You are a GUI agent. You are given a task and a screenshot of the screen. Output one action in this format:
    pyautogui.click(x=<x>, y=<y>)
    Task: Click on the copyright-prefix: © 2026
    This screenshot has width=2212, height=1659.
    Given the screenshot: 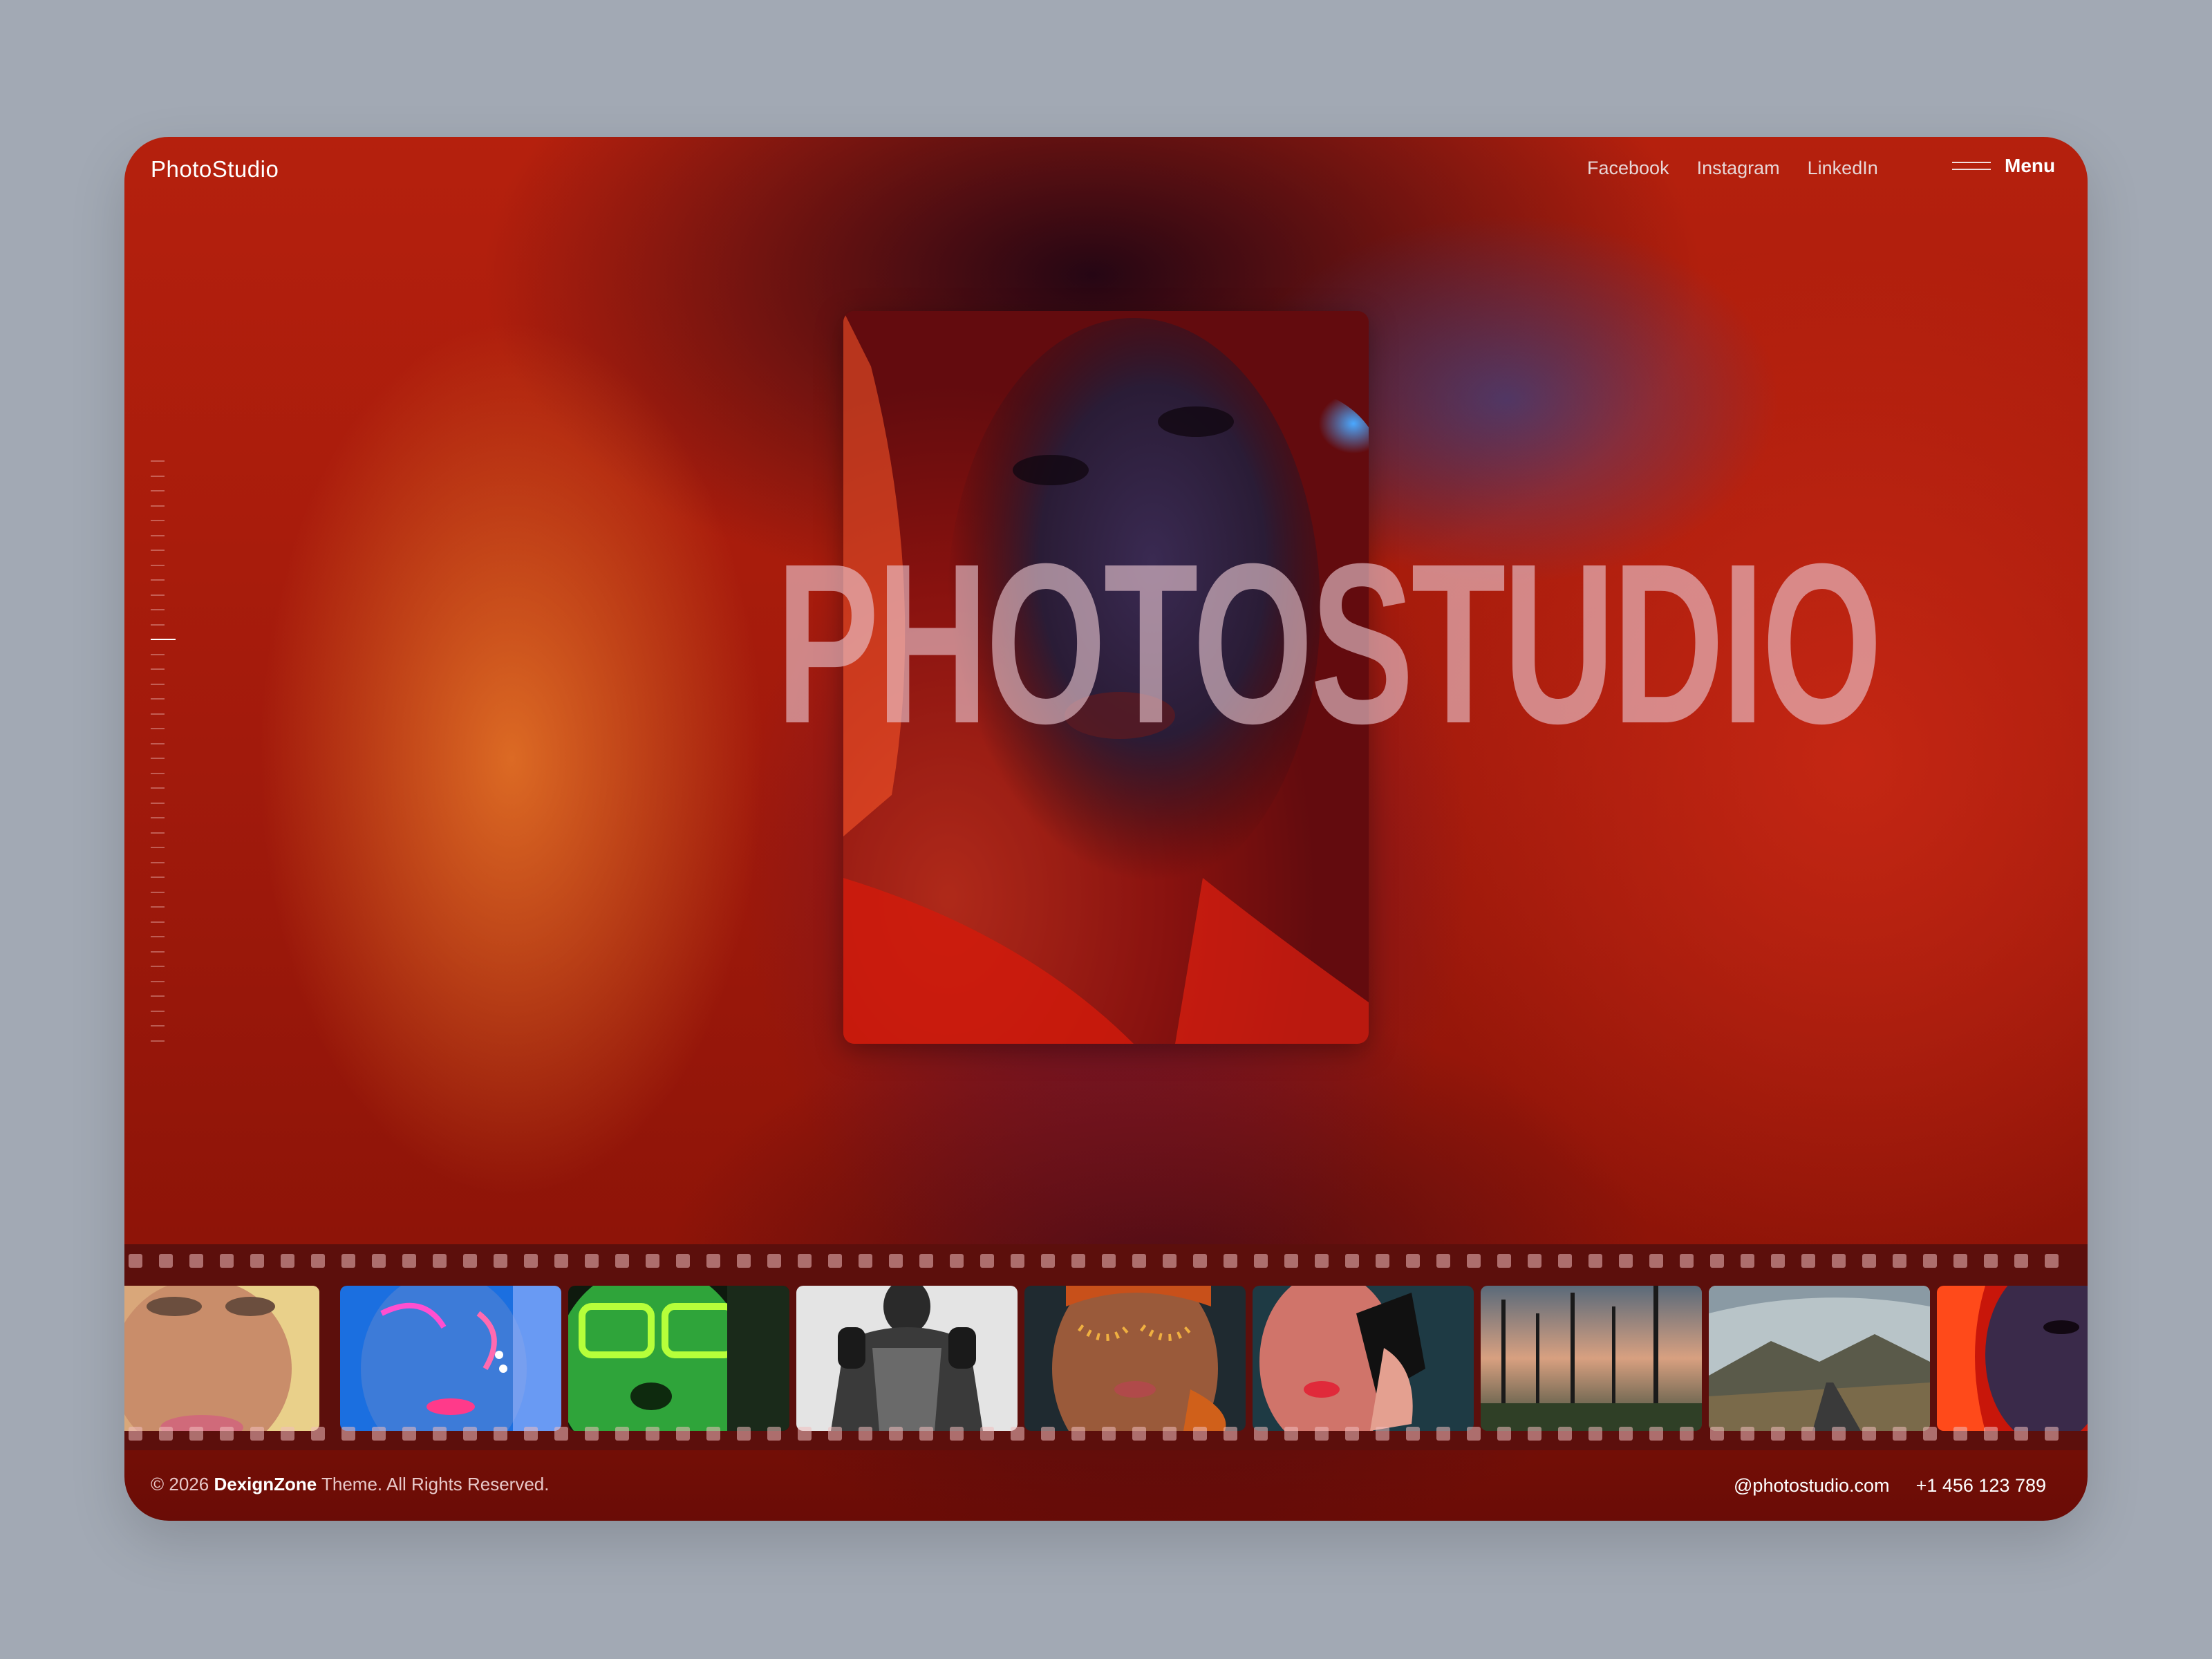 What is the action you would take?
    pyautogui.click(x=182, y=1484)
    